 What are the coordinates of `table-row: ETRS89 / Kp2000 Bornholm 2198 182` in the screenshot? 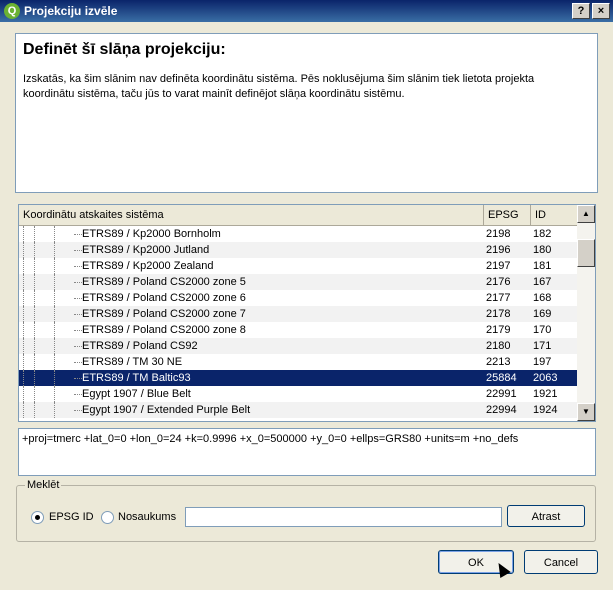 It's located at (298, 234).